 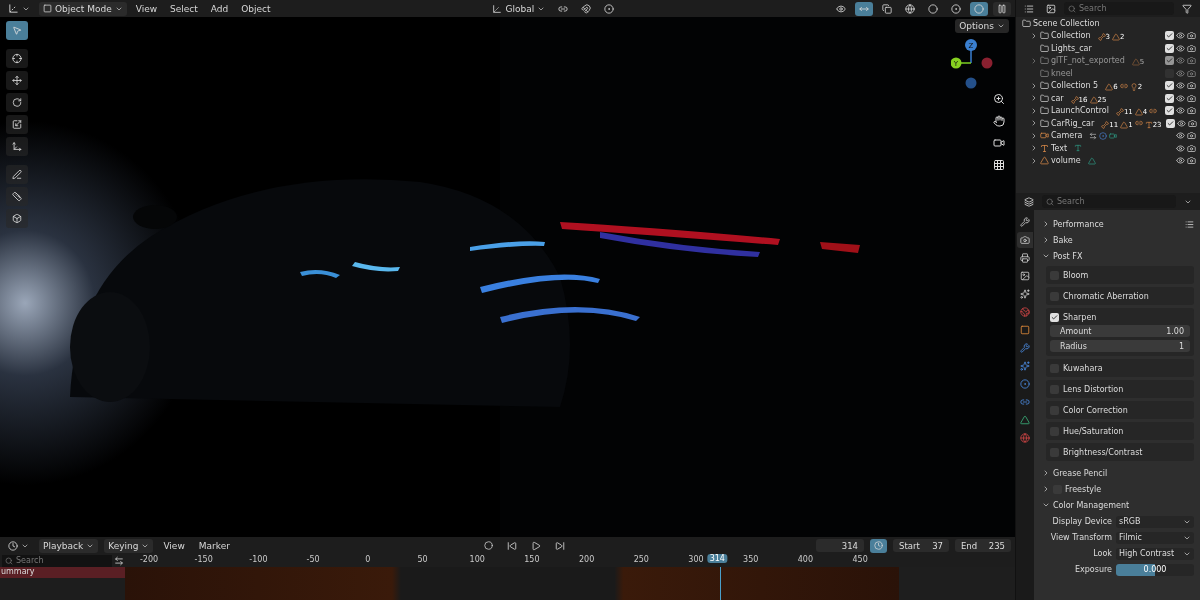 What do you see at coordinates (1118, 224) in the screenshot?
I see `panel-header: Performance` at bounding box center [1118, 224].